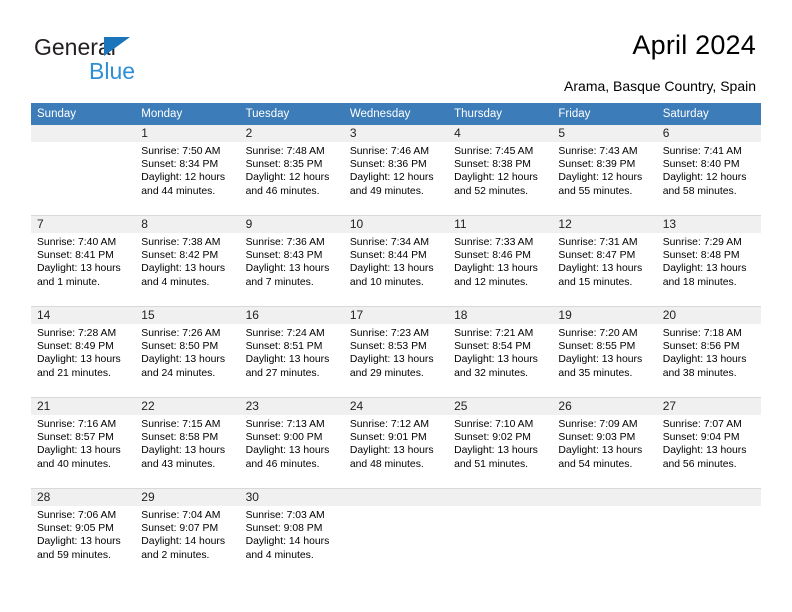 The image size is (792, 612). Describe the element at coordinates (77, 515) in the screenshot. I see `sunrise-text: Sunrise: 7:06 AM` at that location.